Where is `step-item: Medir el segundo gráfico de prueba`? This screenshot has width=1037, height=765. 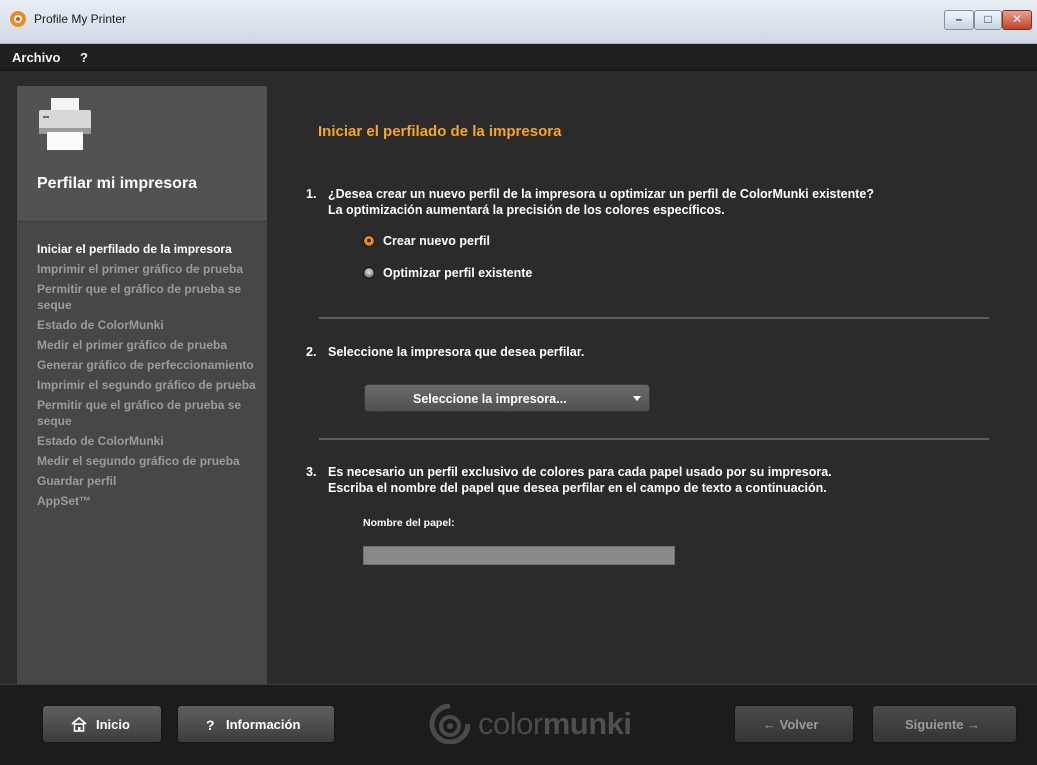
step-item: Medir el segundo gráfico de prueba is located at coordinates (138, 461).